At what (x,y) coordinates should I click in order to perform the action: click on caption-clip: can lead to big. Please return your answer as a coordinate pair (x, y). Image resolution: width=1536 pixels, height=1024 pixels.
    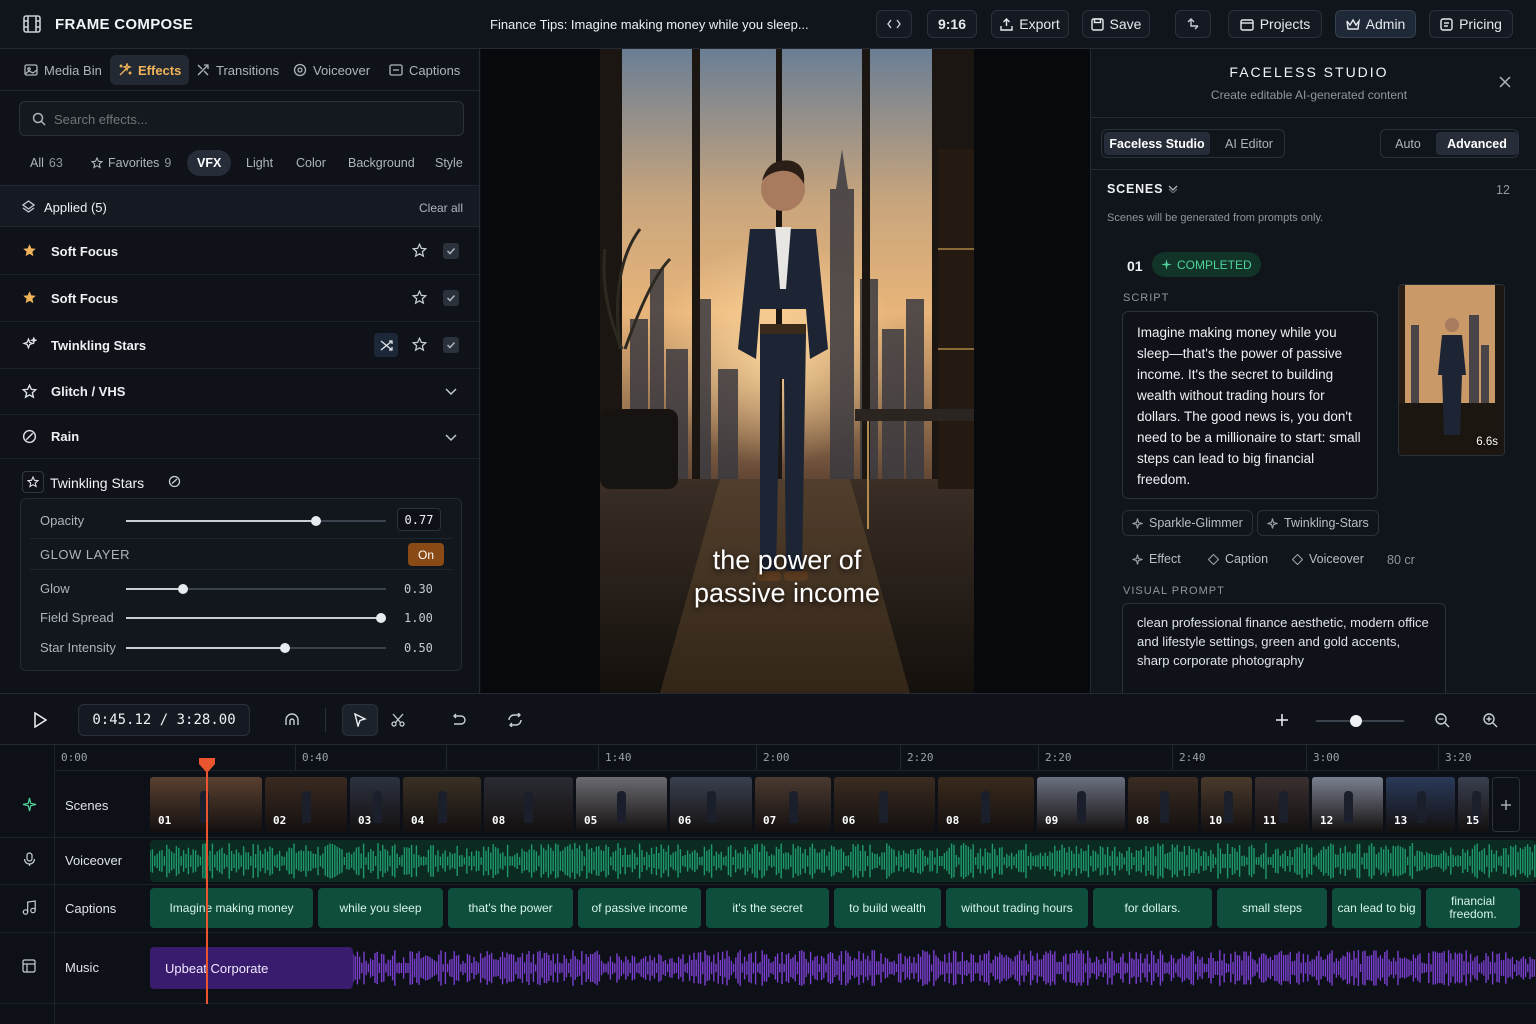
    Looking at the image, I should click on (1376, 908).